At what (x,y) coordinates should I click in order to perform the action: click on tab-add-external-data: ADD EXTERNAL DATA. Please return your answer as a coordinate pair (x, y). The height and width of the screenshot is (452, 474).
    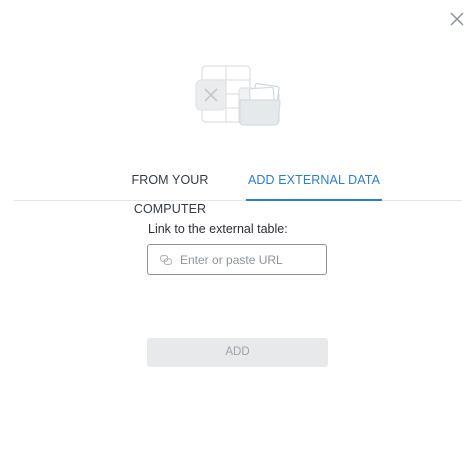
    Looking at the image, I should click on (314, 183).